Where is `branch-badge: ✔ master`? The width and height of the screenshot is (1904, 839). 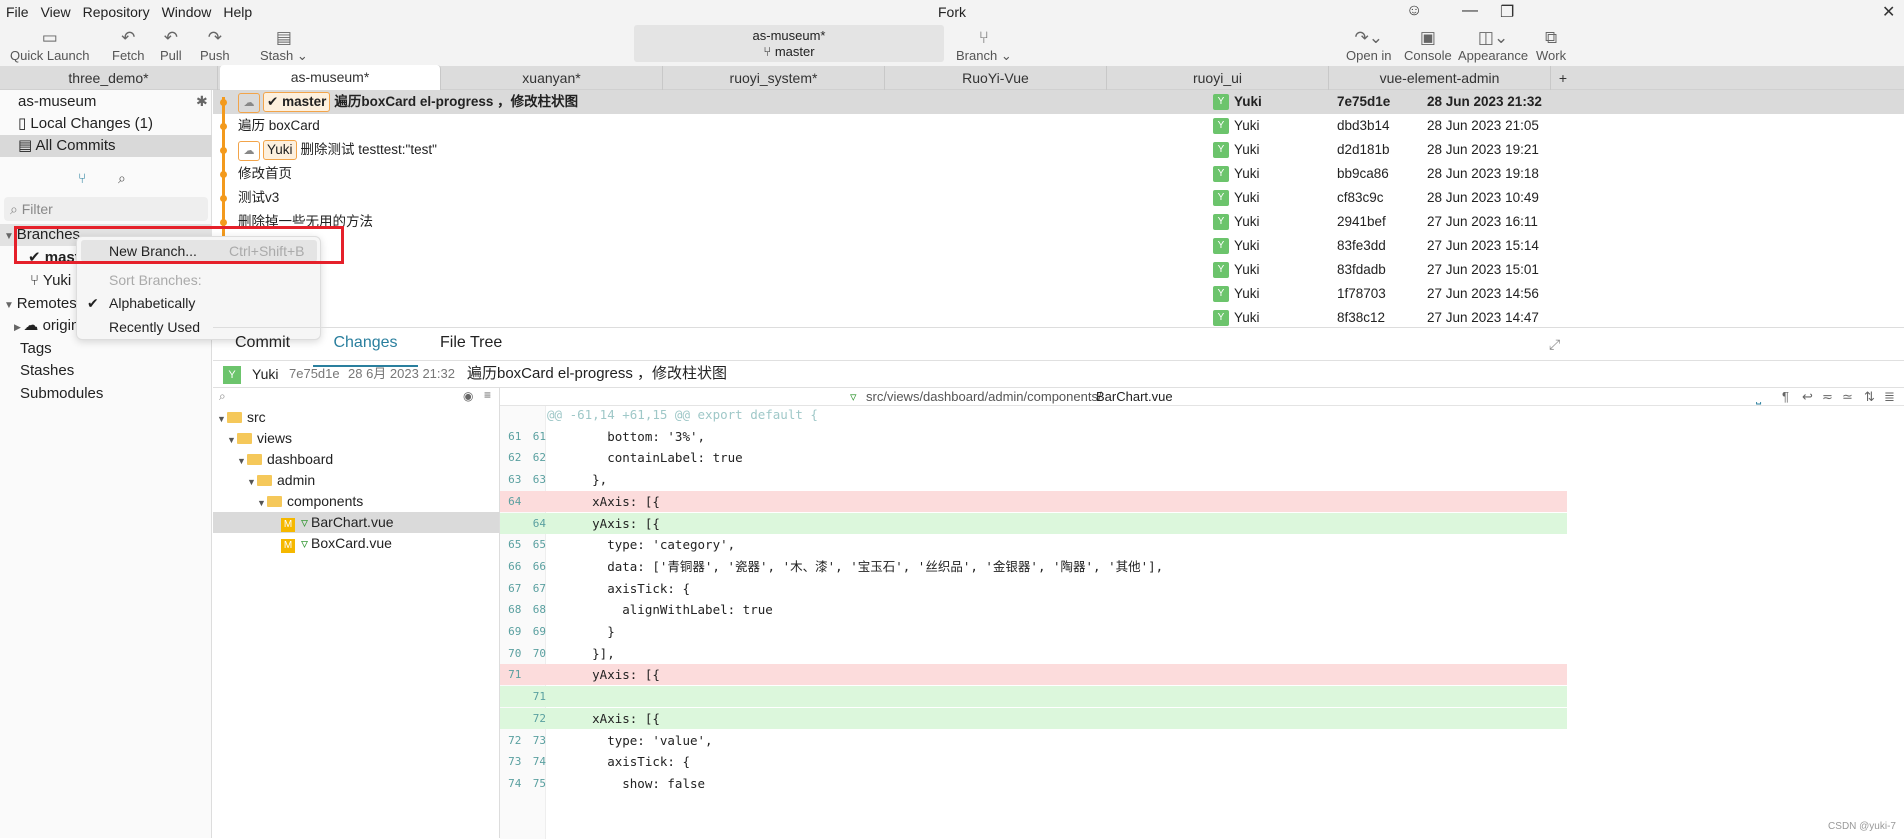 branch-badge: ✔ master is located at coordinates (297, 102).